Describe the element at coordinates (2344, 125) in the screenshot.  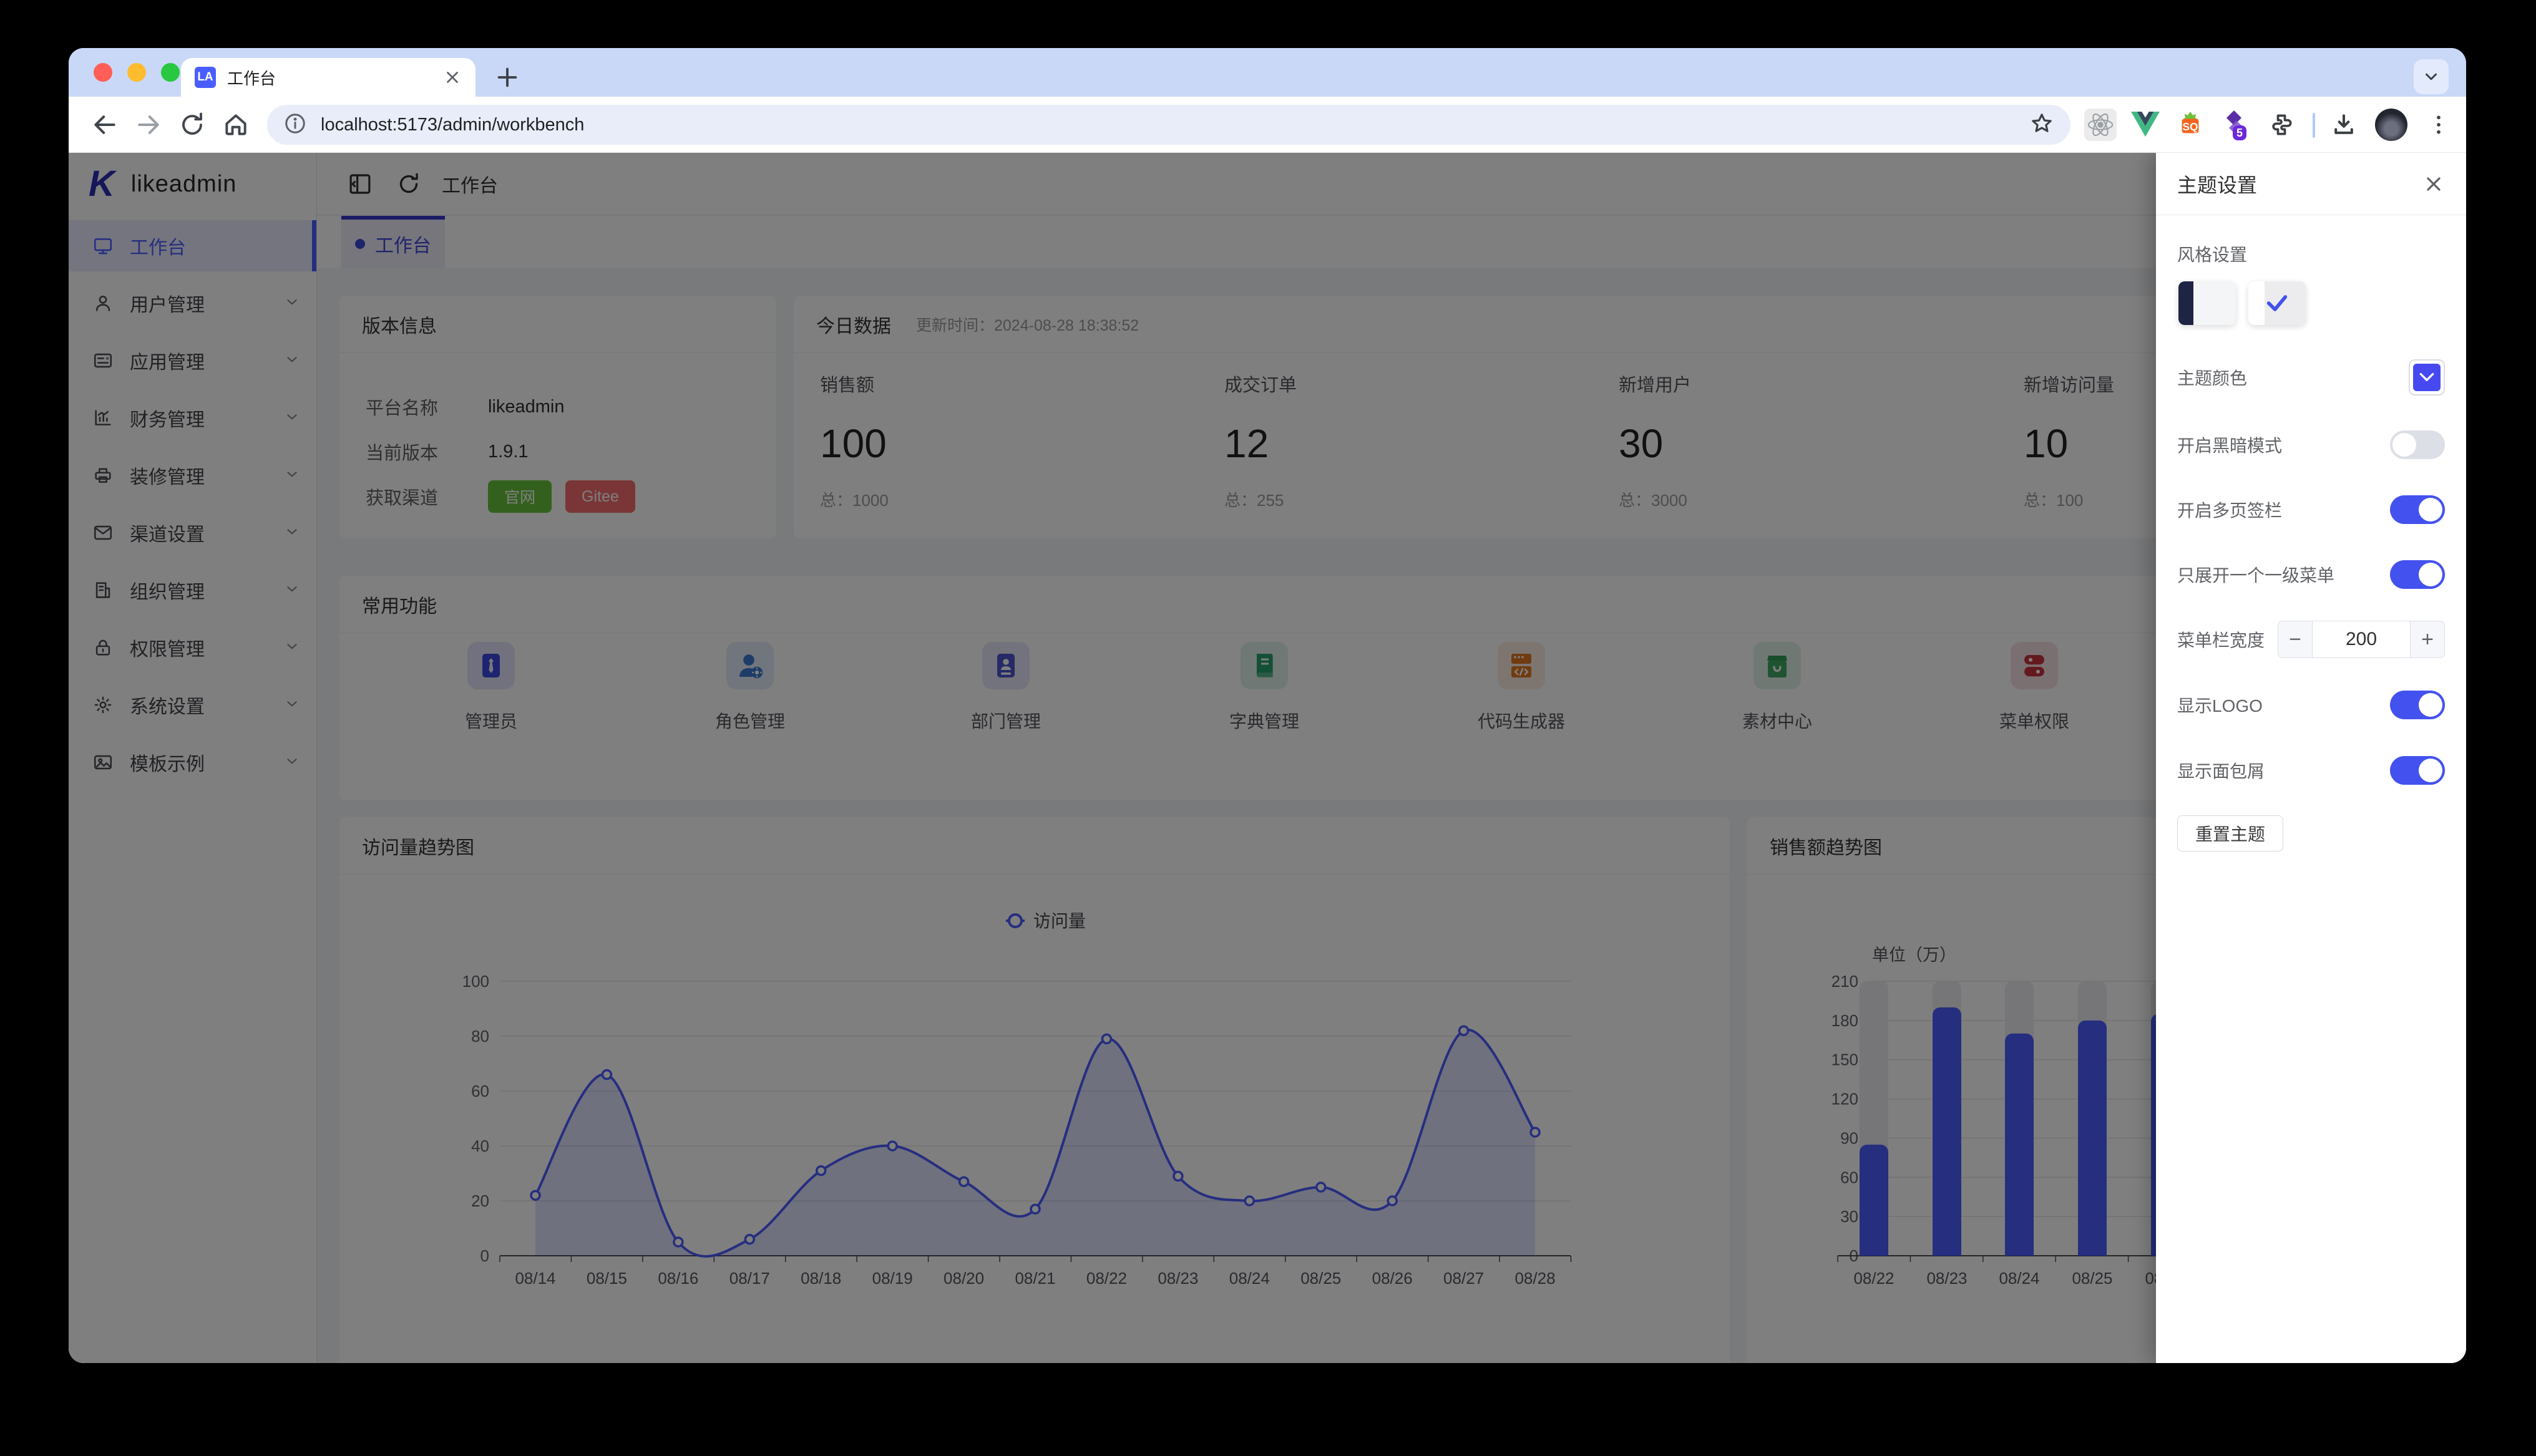
I see `downloads-button` at that location.